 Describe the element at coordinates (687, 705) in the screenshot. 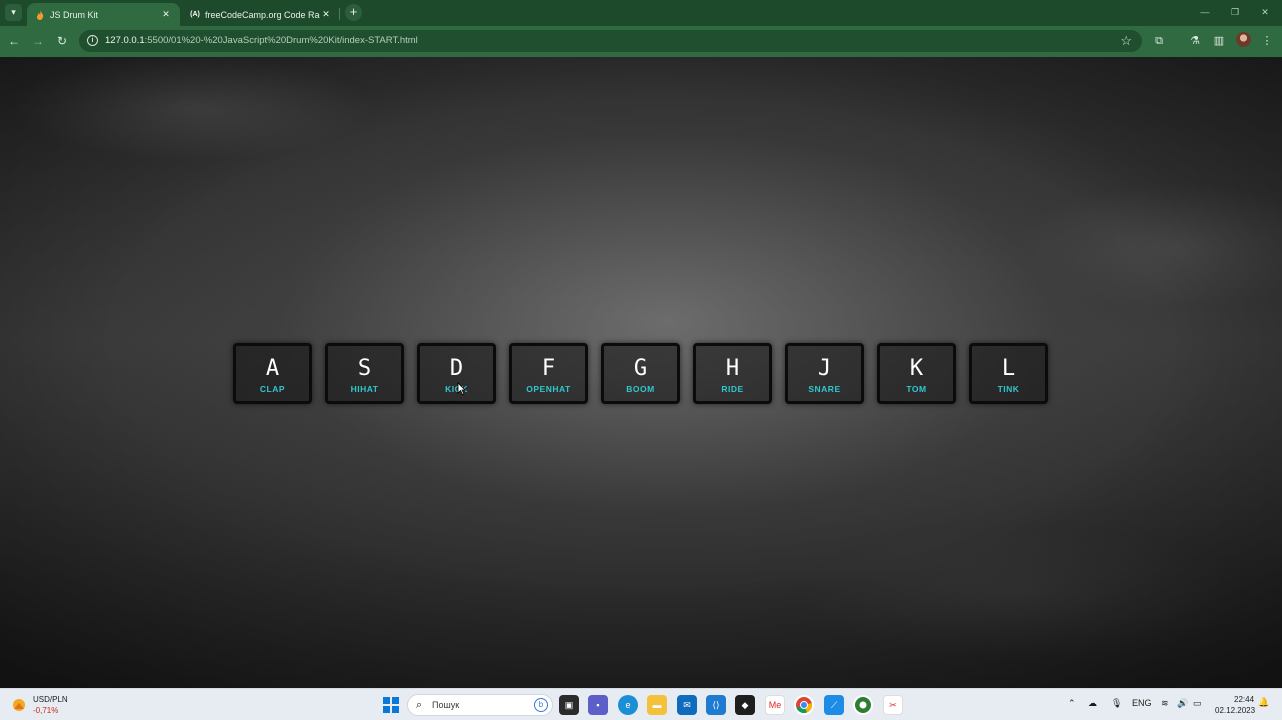

I see `mail-icon: ✉` at that location.